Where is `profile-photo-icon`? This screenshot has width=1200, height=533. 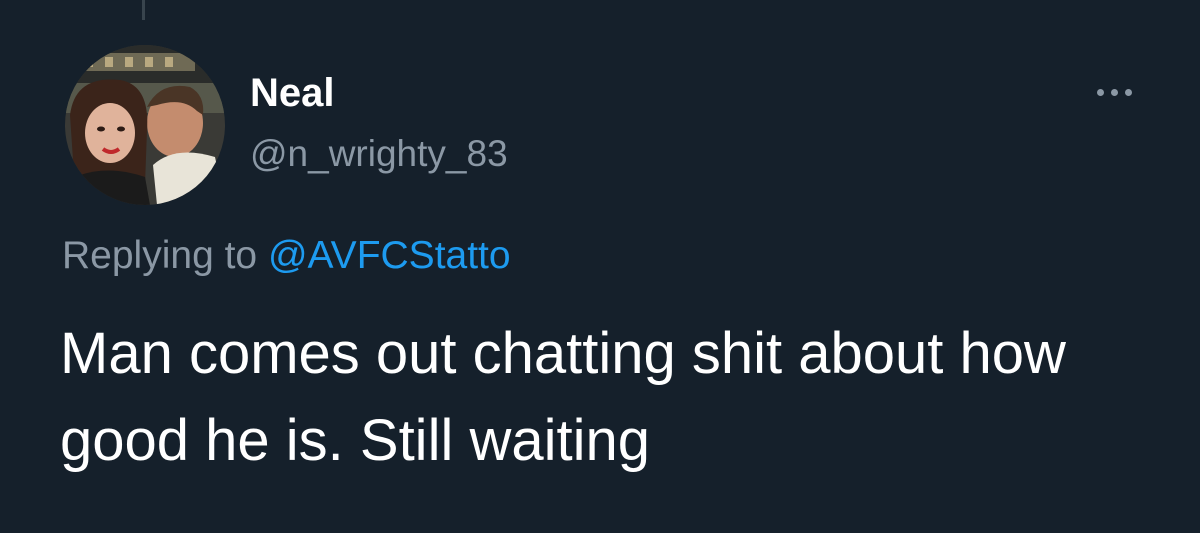
profile-photo-icon is located at coordinates (145, 125).